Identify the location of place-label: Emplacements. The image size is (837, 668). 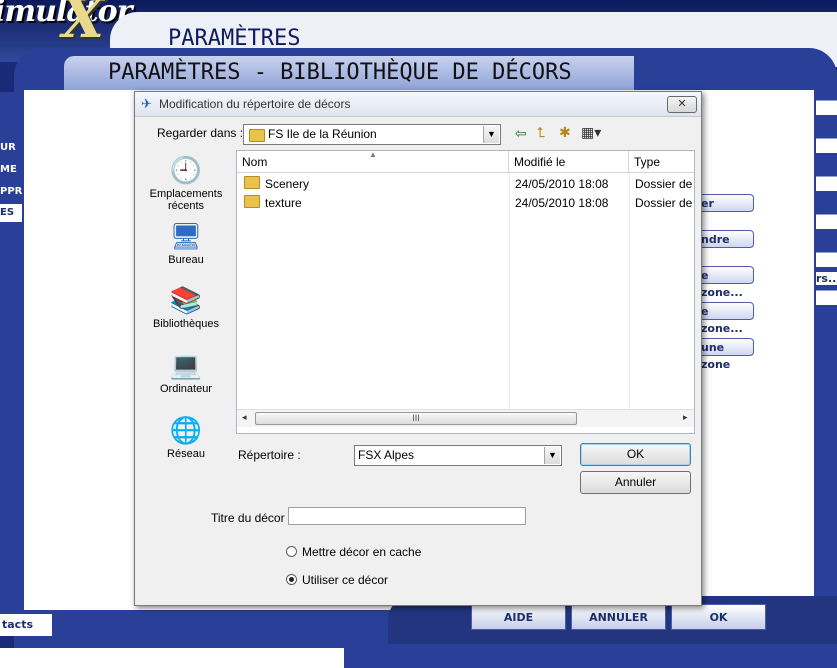
(186, 194).